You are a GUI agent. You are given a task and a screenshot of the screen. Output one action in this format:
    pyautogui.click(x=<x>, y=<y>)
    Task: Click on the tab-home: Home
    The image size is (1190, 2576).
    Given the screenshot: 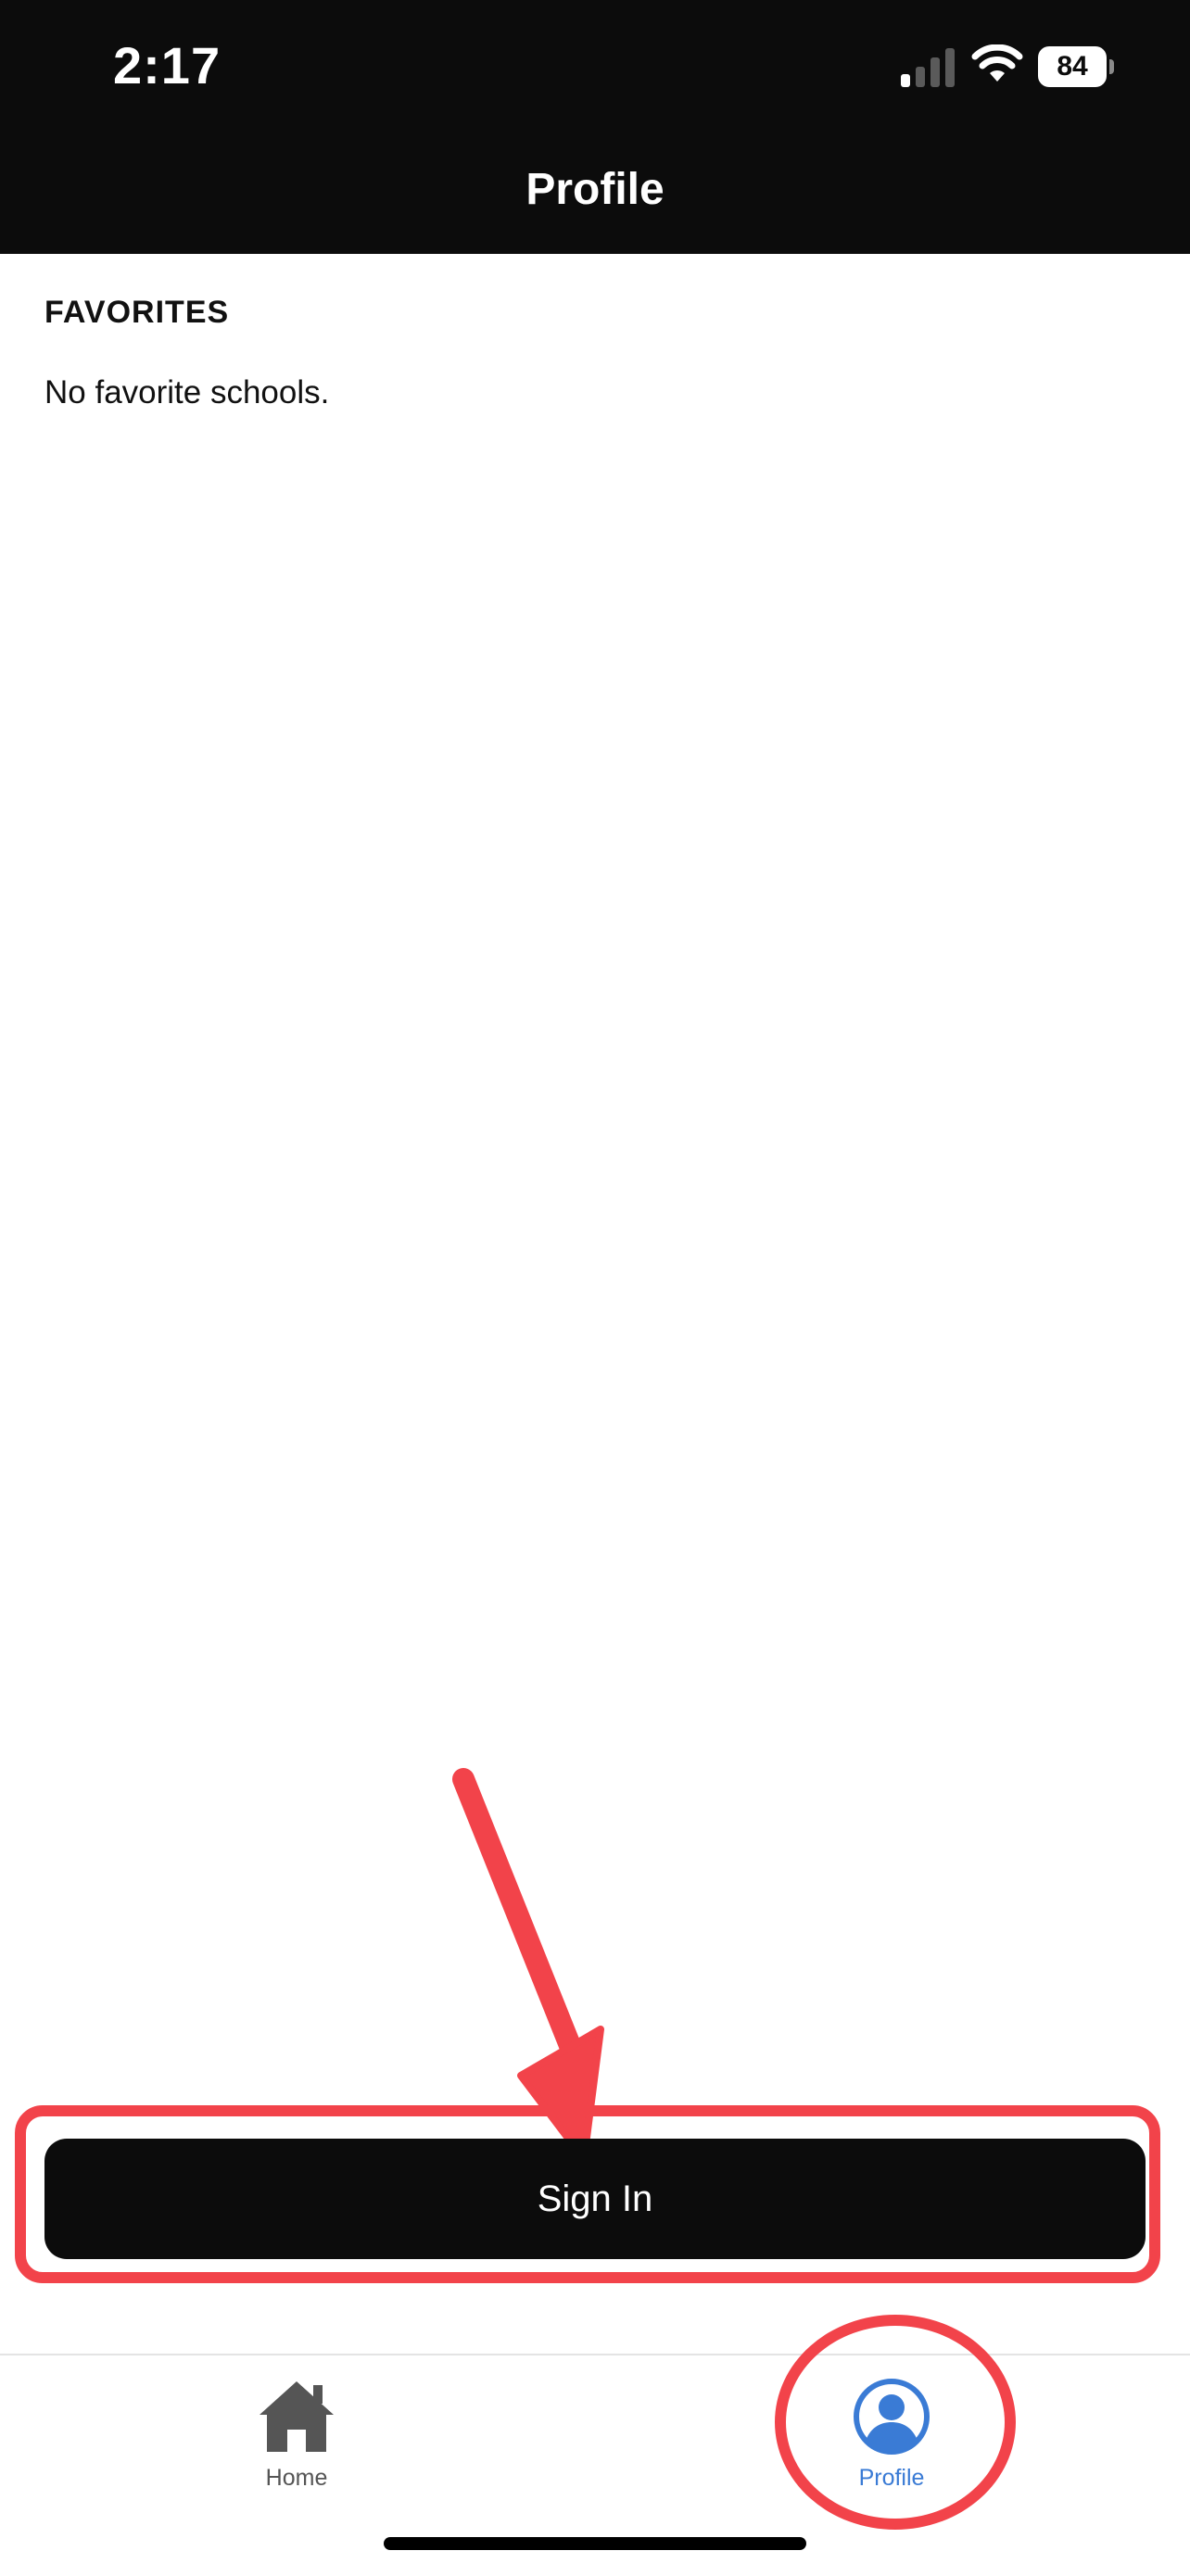 What is the action you would take?
    pyautogui.click(x=297, y=2454)
    